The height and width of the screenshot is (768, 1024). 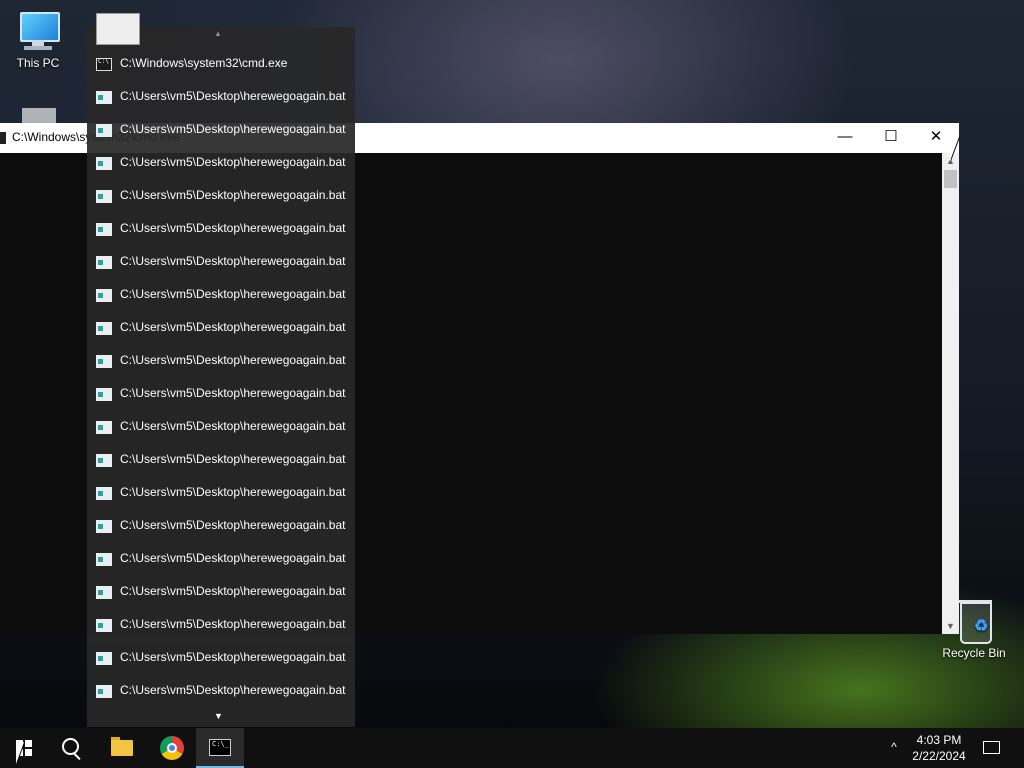 I want to click on show-hidden-icons-chevron-icon: ^, so click(x=894, y=748).